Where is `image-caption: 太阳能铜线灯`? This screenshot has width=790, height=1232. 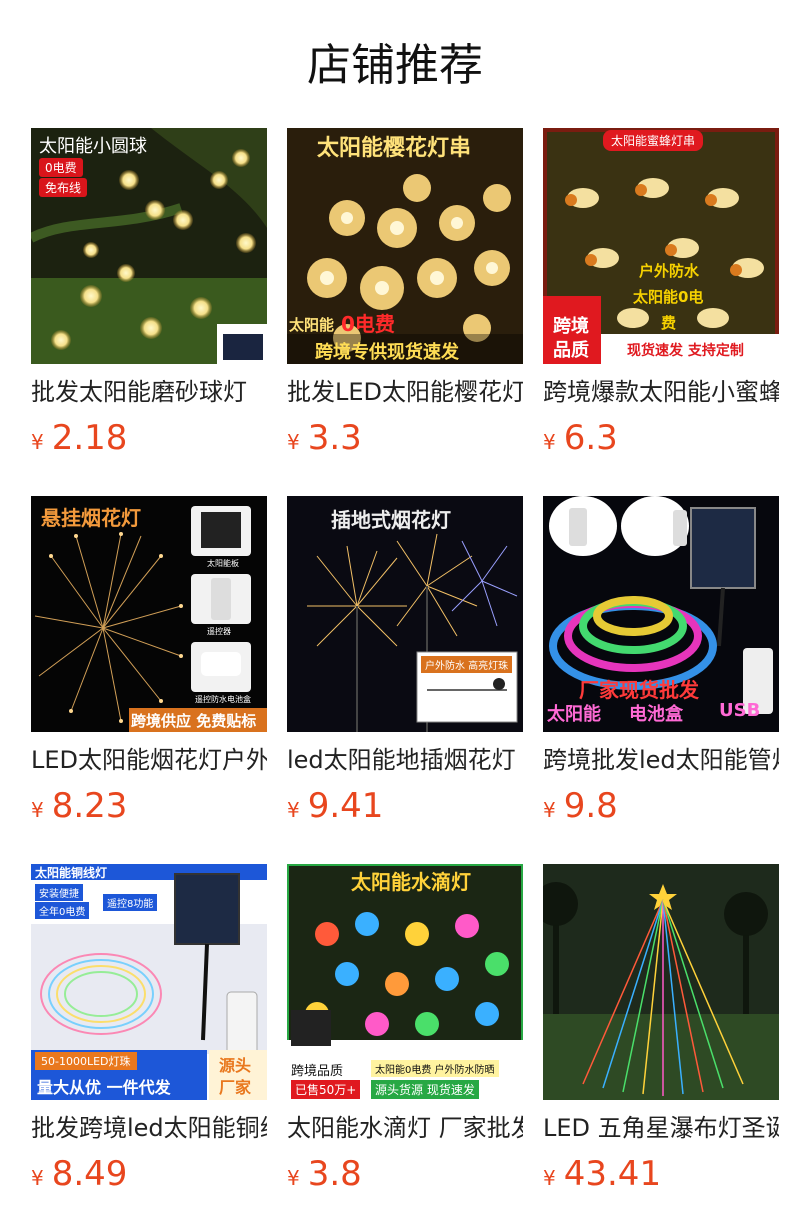 image-caption: 太阳能铜线灯 is located at coordinates (71, 873).